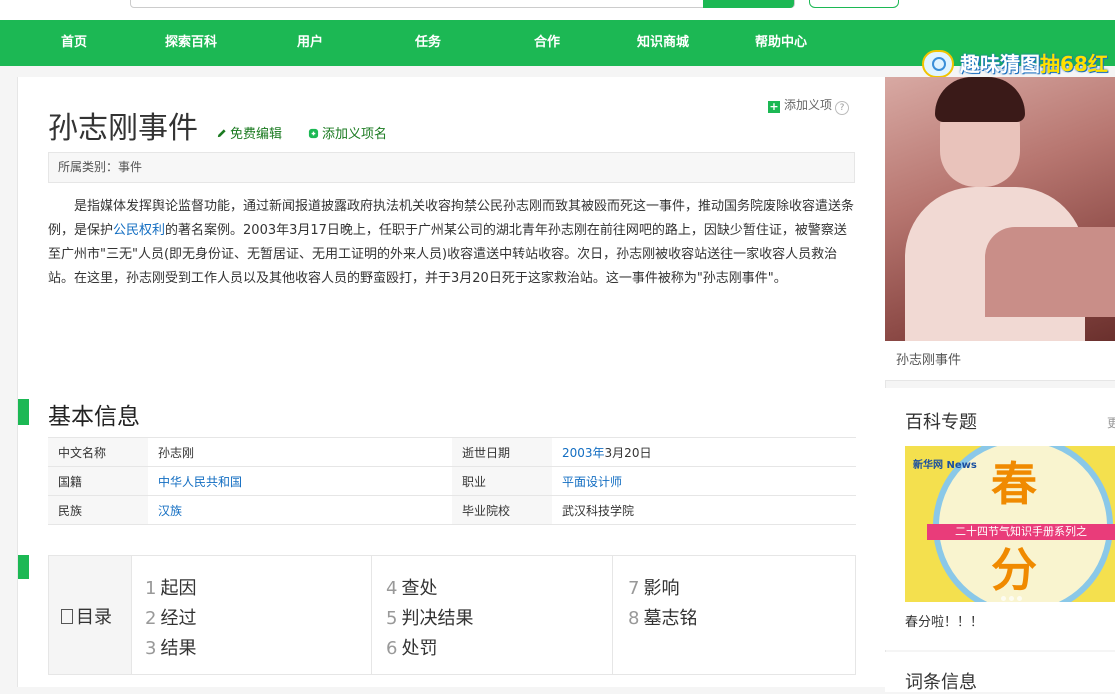 The height and width of the screenshot is (694, 1115). Describe the element at coordinates (313, 133) in the screenshot. I see `add-name-icon` at that location.